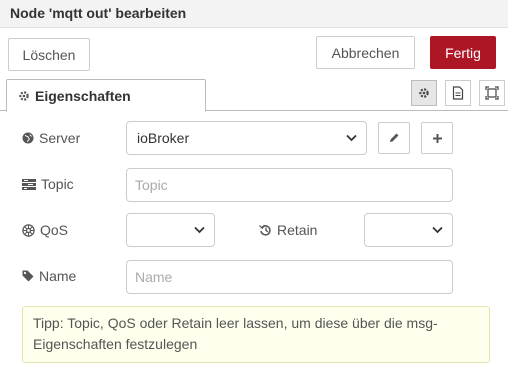 The image size is (508, 383). Describe the element at coordinates (98, 13) in the screenshot. I see `dialog-title: Node 'mqtt out' bearbeiten` at that location.